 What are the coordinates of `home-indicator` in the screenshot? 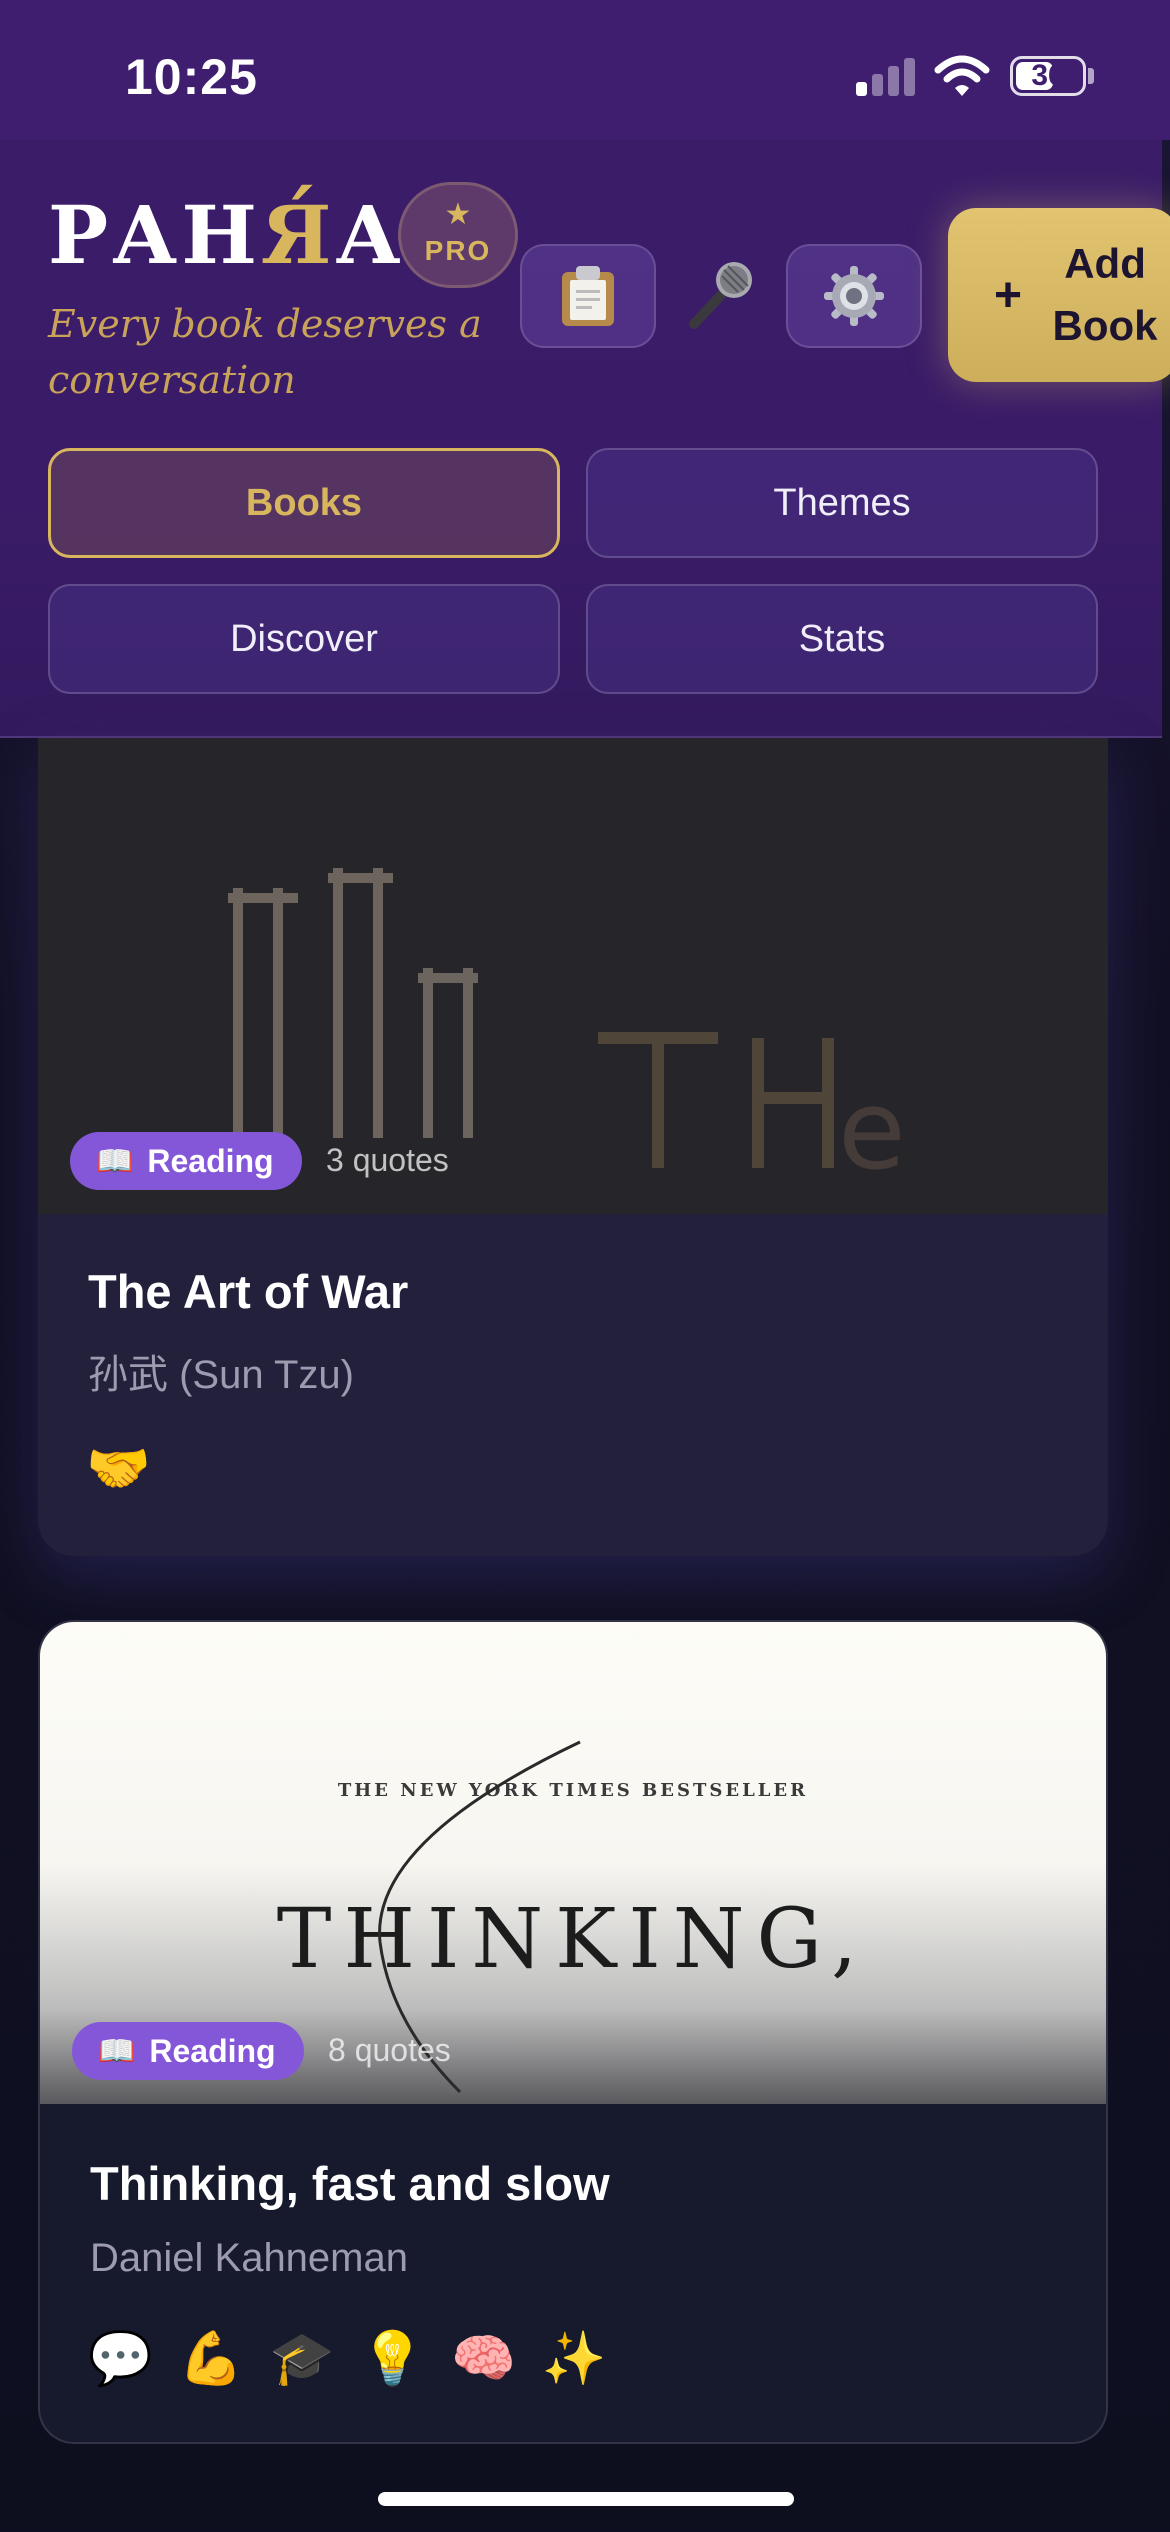 It's located at (586, 2499).